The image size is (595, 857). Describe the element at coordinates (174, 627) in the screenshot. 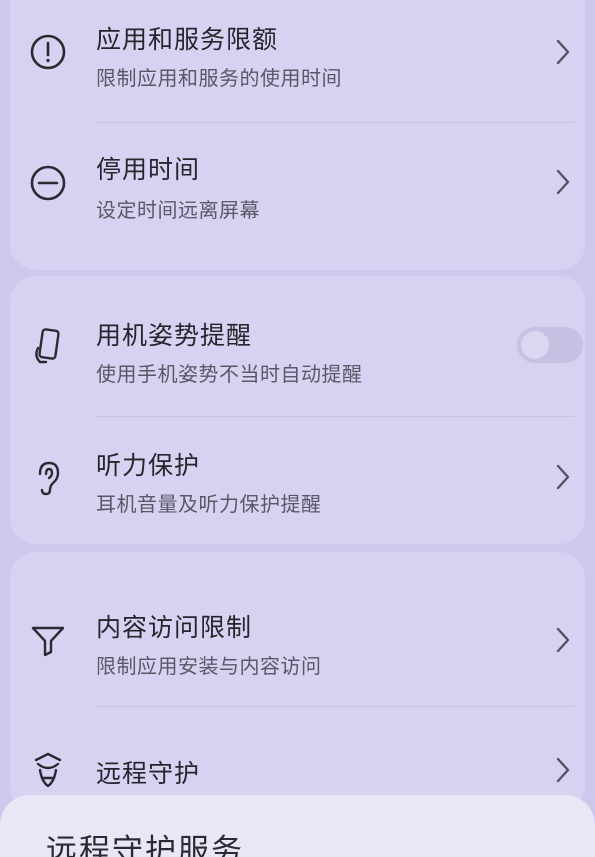

I see `content-restrictions-title: 内容访问限制` at that location.